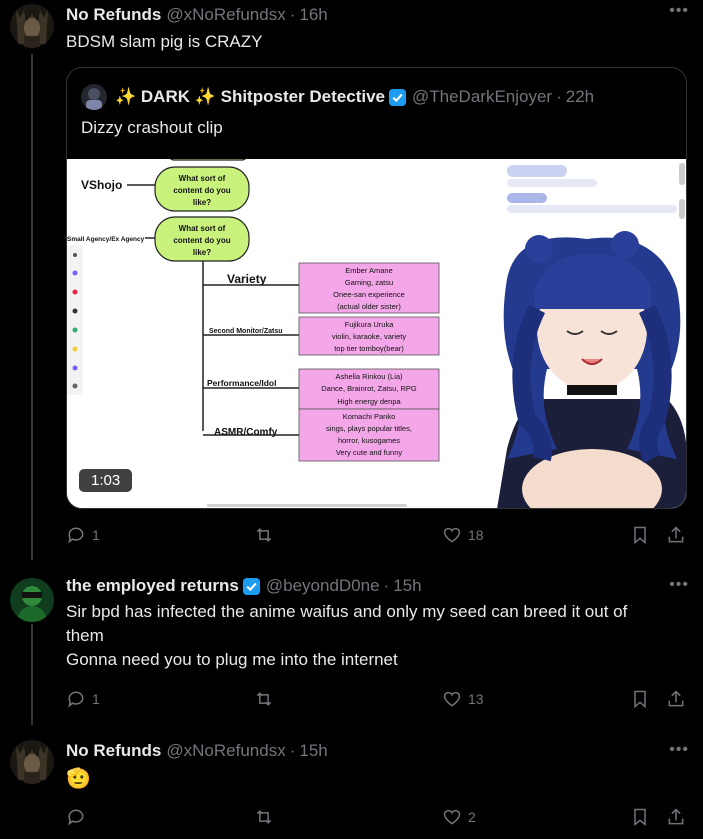 Image resolution: width=703 pixels, height=839 pixels. Describe the element at coordinates (463, 535) in the screenshot. I see `like-button: 18` at that location.